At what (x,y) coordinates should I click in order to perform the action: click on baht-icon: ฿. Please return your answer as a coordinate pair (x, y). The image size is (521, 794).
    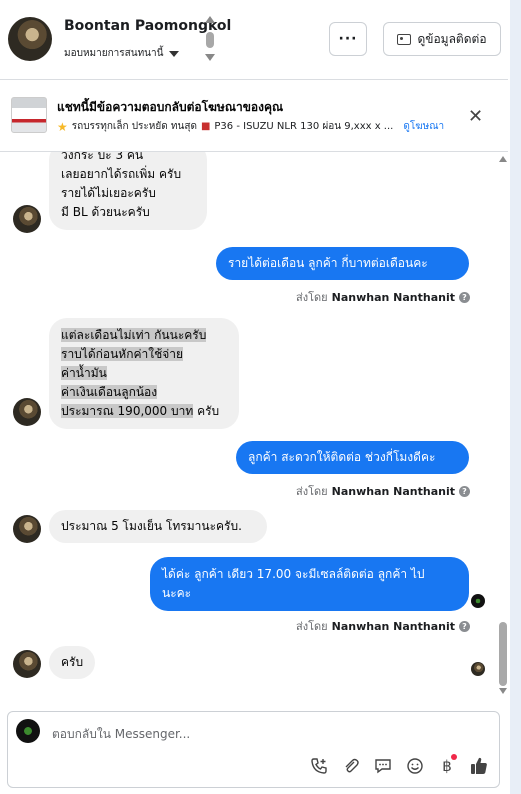
    Looking at the image, I should click on (447, 765).